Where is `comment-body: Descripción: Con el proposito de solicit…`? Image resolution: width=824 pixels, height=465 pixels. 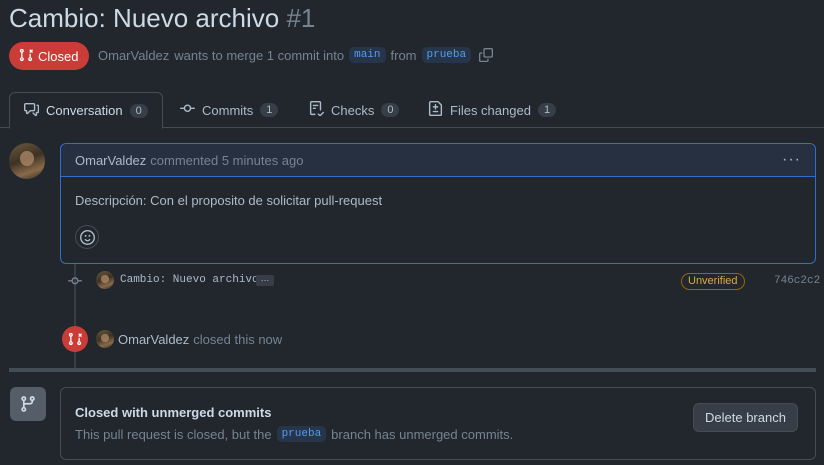
comment-body: Descripción: Con el proposito de solicit… is located at coordinates (229, 200).